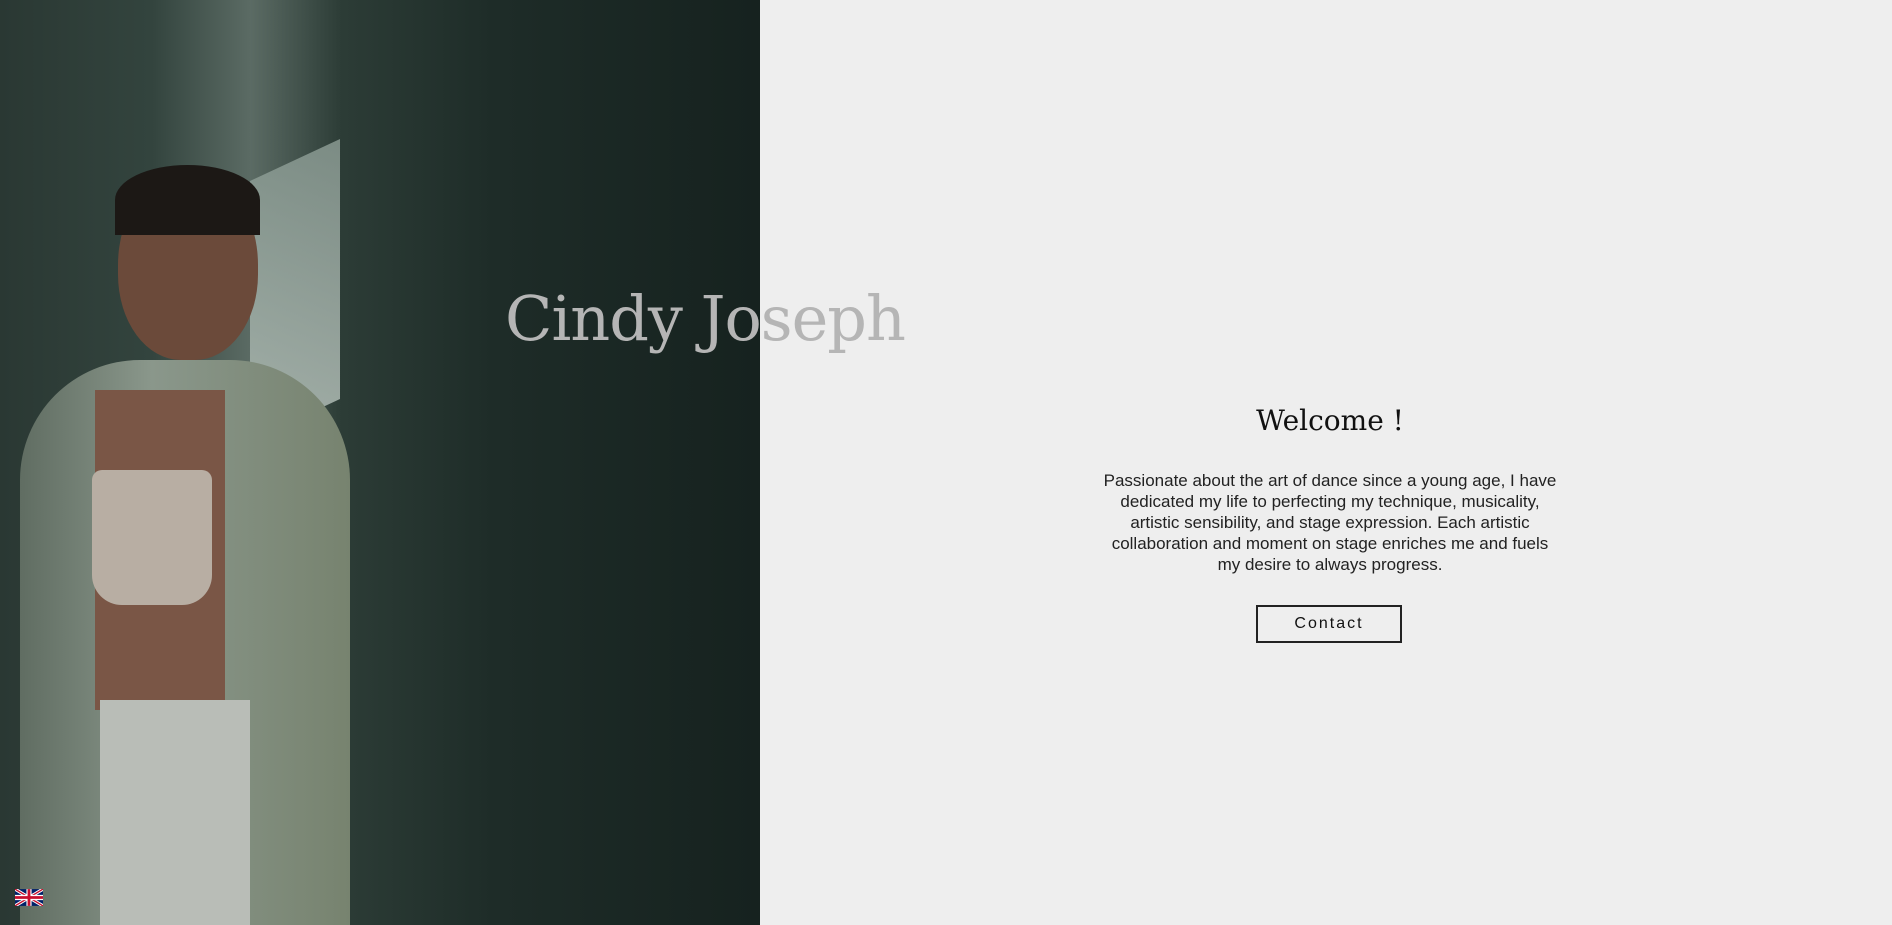  Describe the element at coordinates (175, 812) in the screenshot. I see `figure-pants` at that location.